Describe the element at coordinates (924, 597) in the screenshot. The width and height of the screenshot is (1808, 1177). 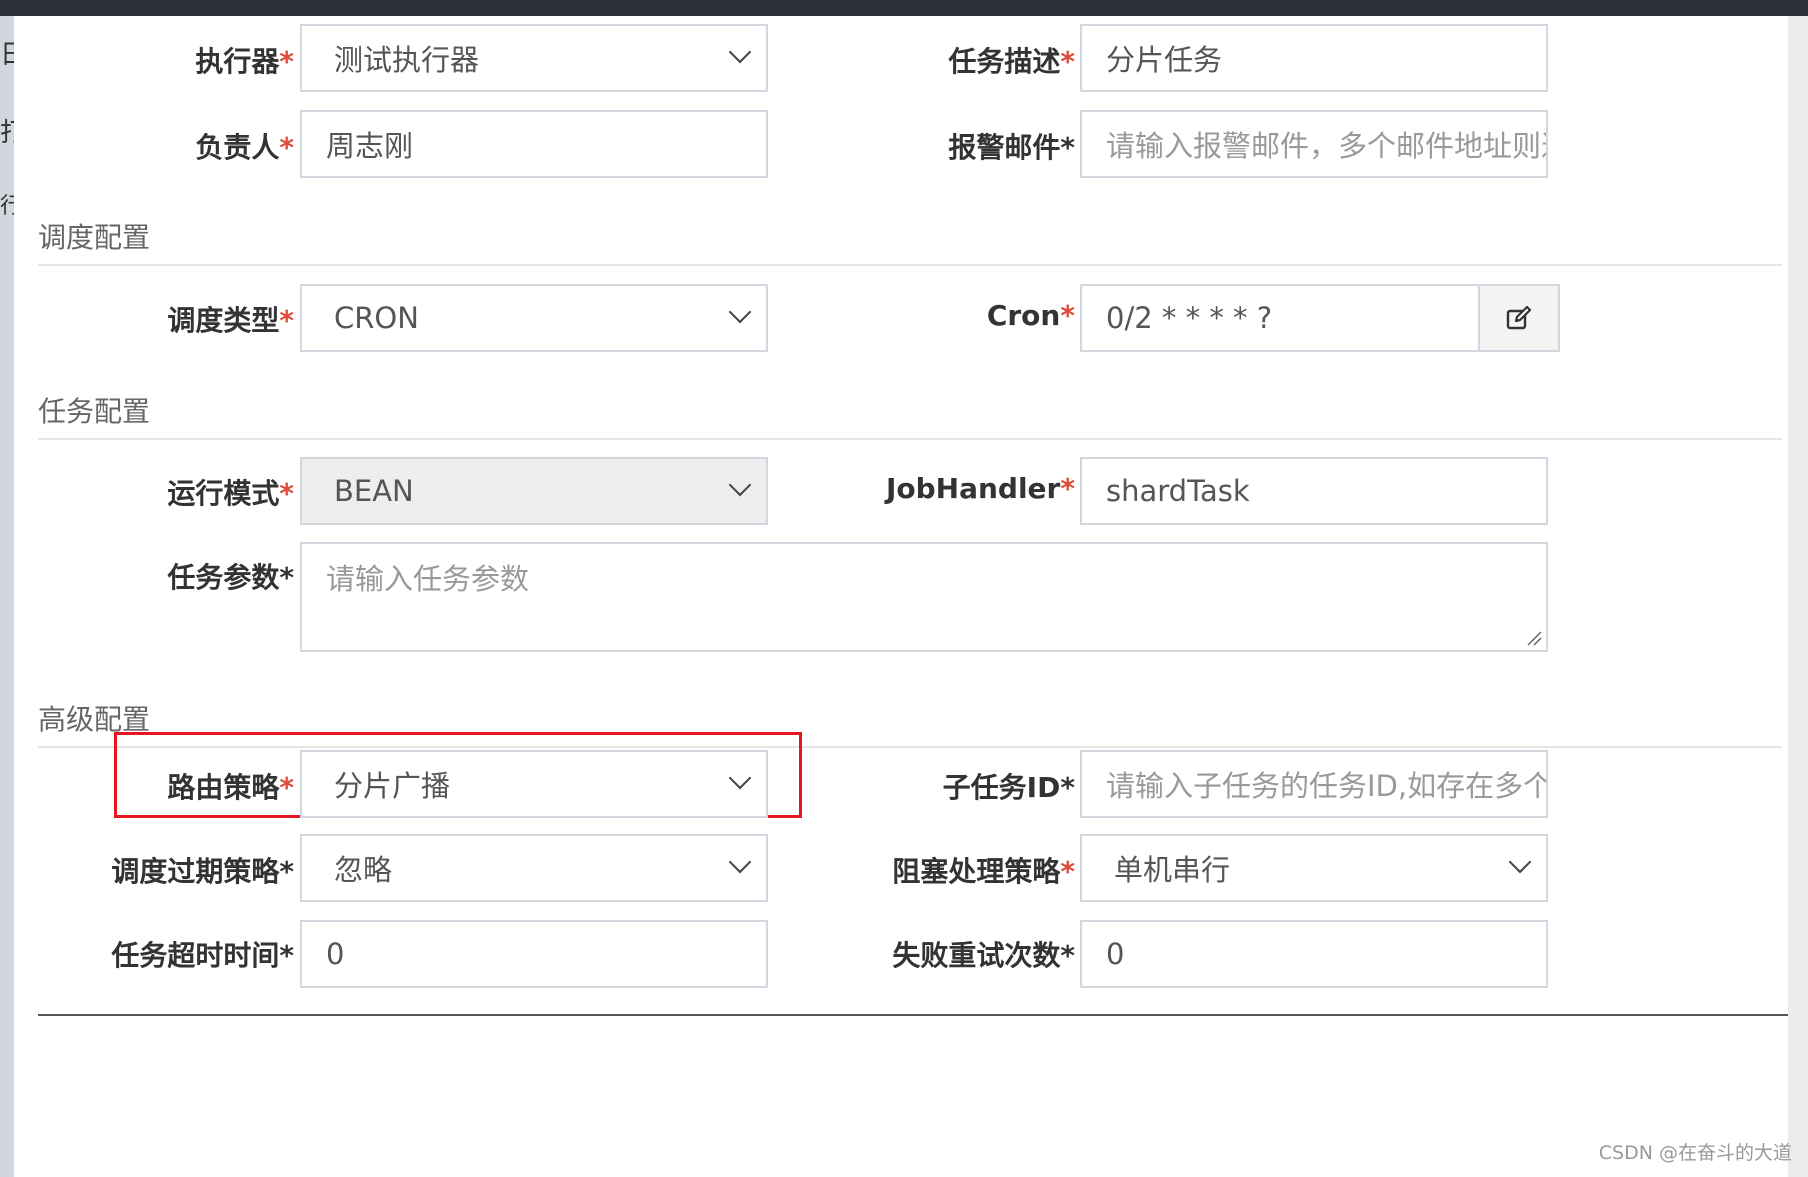
I see `job-param-textarea: 请输入任务参数` at that location.